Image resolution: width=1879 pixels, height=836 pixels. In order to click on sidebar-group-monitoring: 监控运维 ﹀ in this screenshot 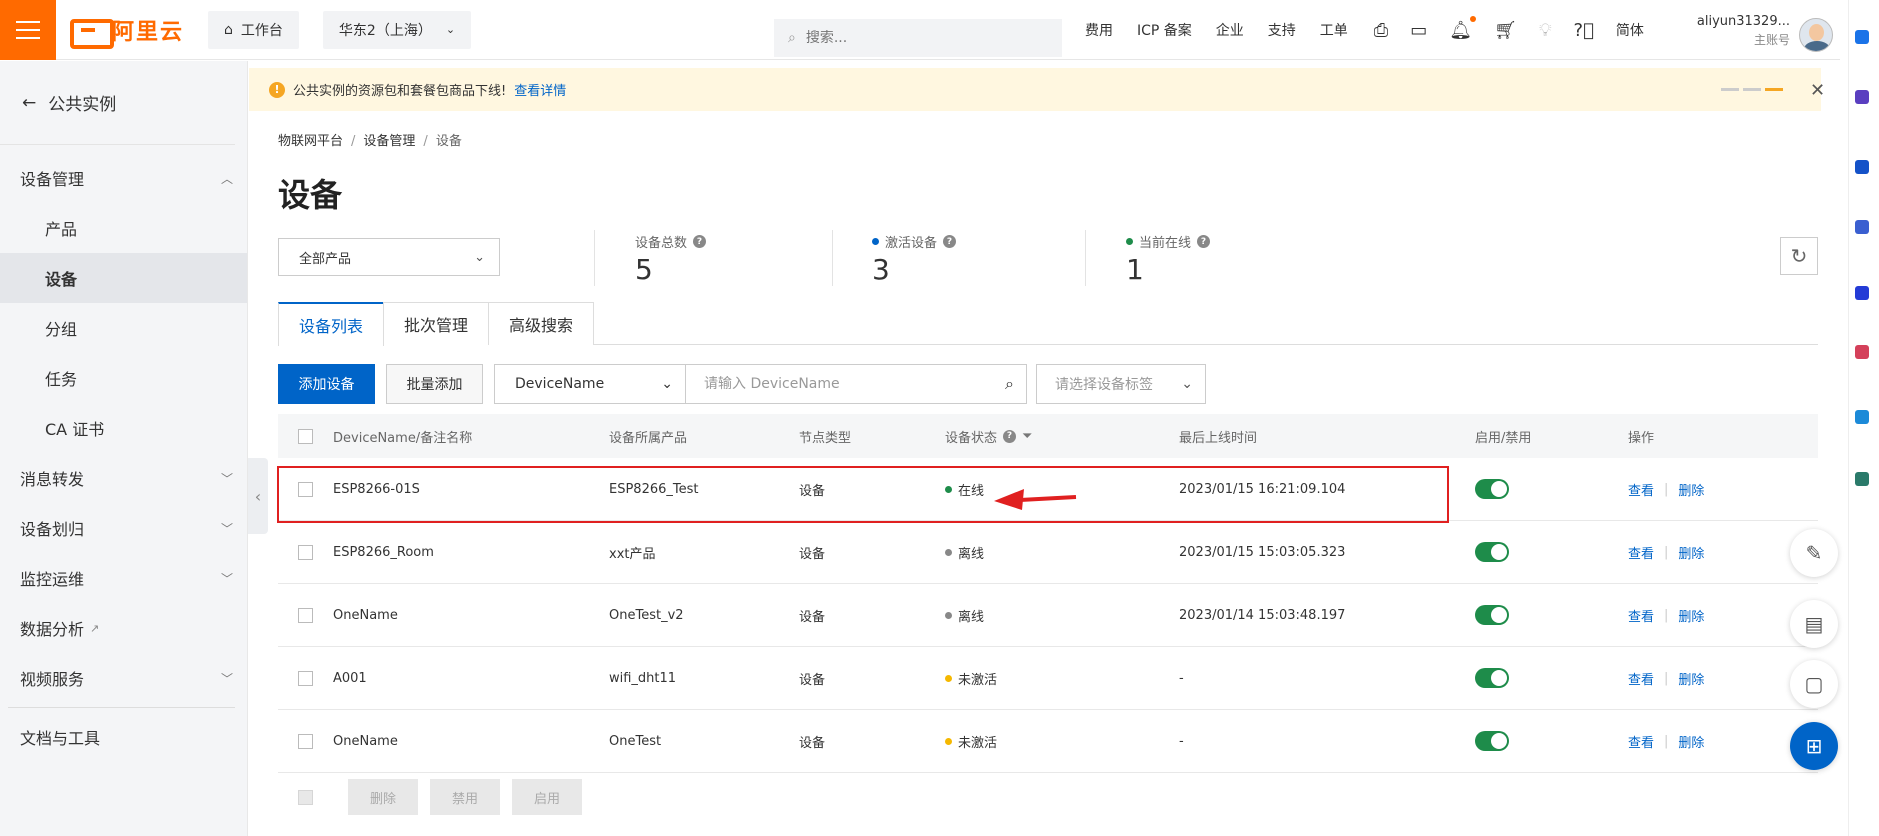, I will do `click(123, 578)`.